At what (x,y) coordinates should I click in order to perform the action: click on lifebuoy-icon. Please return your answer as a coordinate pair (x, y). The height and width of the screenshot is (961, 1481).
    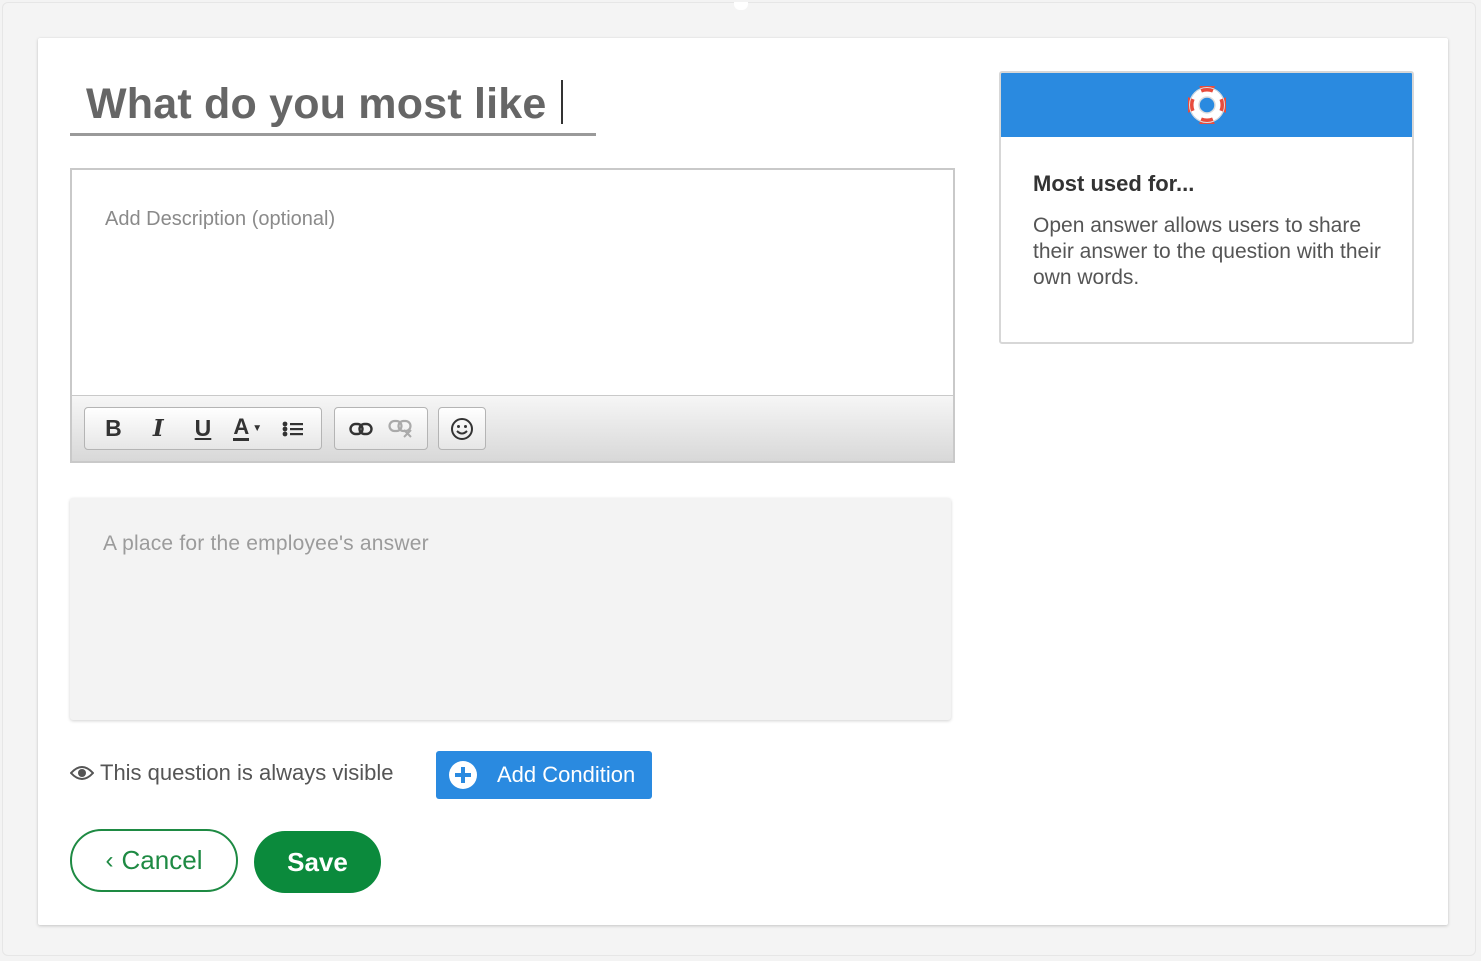
    Looking at the image, I should click on (1206, 105).